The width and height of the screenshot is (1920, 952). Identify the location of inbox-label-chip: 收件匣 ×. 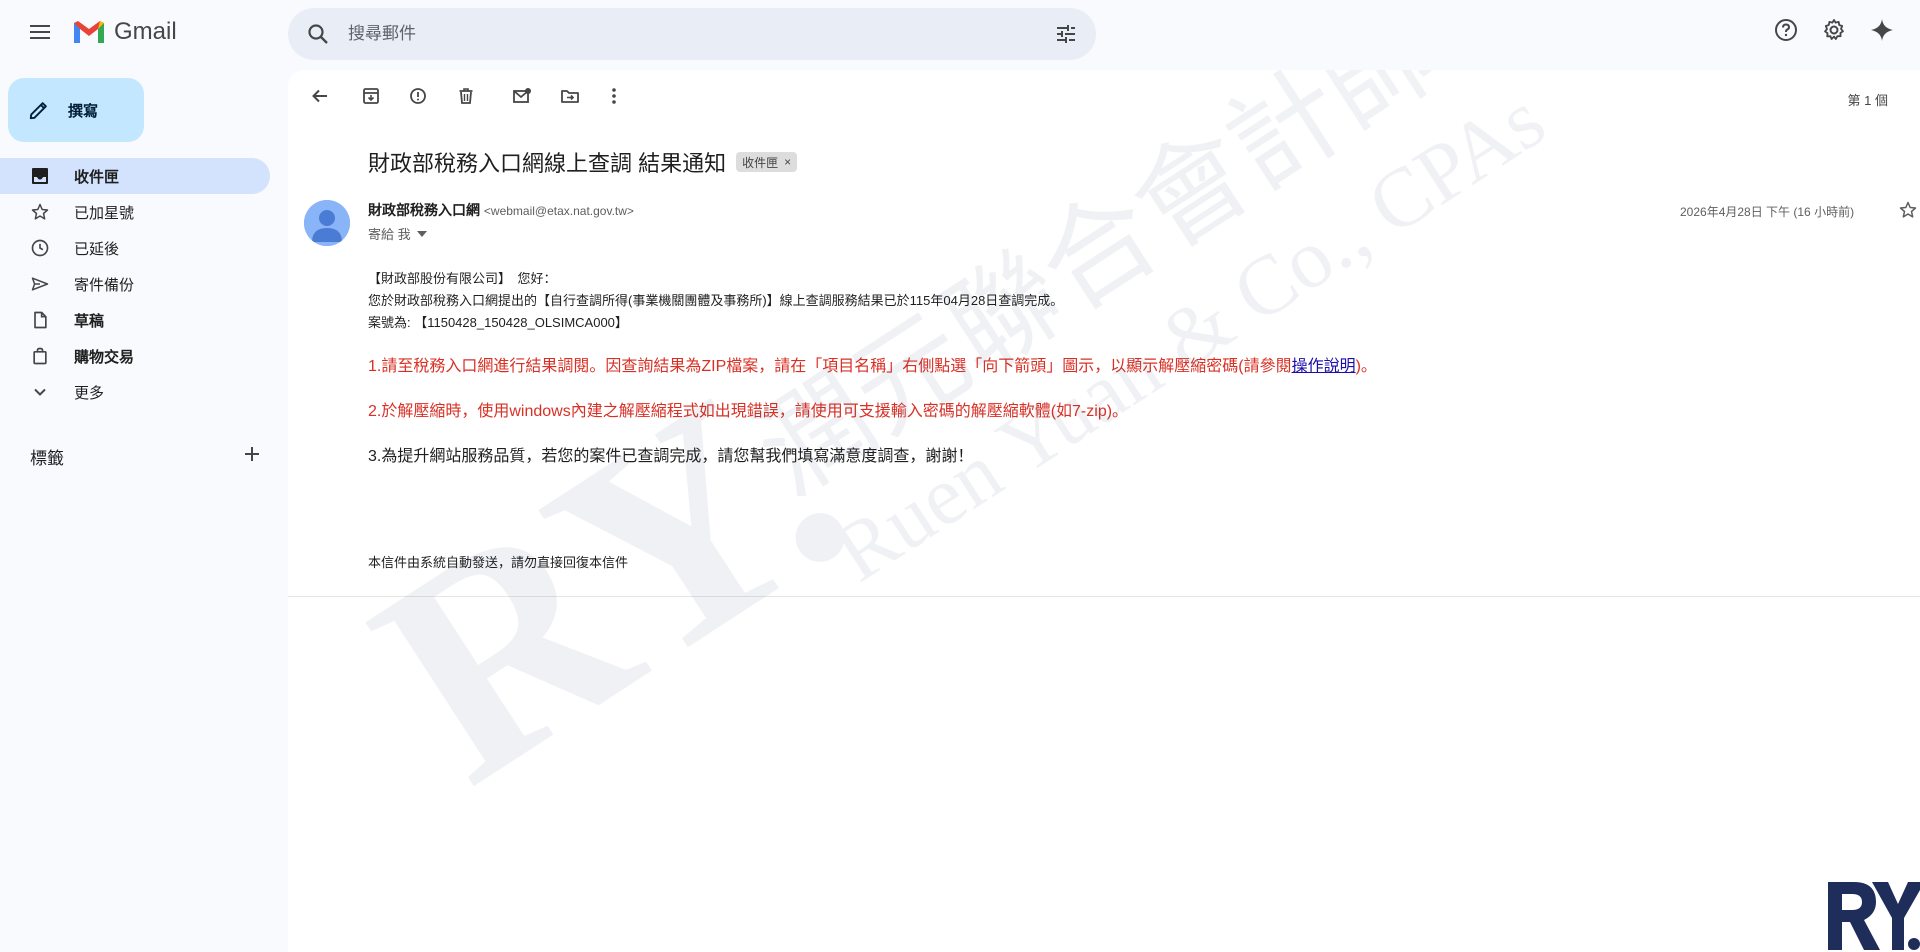
(767, 162).